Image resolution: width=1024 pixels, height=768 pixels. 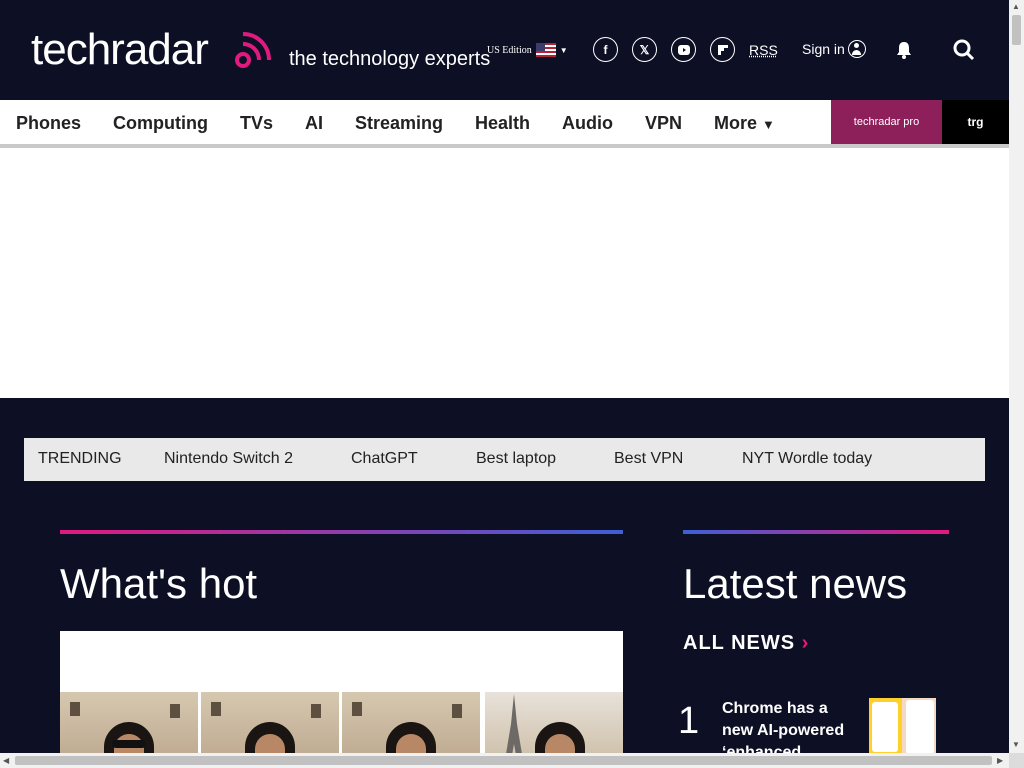 I want to click on scroll-left-icon: ◀, so click(x=6, y=760).